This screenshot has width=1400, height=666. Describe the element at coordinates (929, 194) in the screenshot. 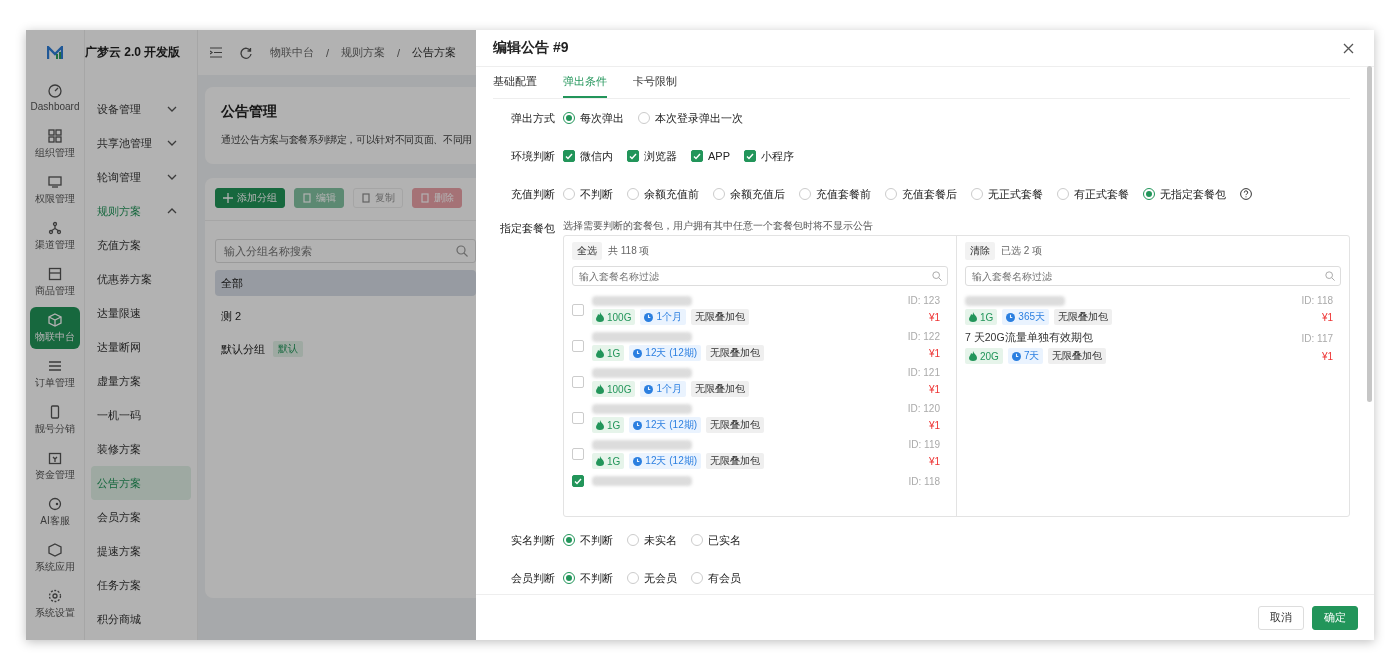

I see `option-label: 充值套餐后` at that location.